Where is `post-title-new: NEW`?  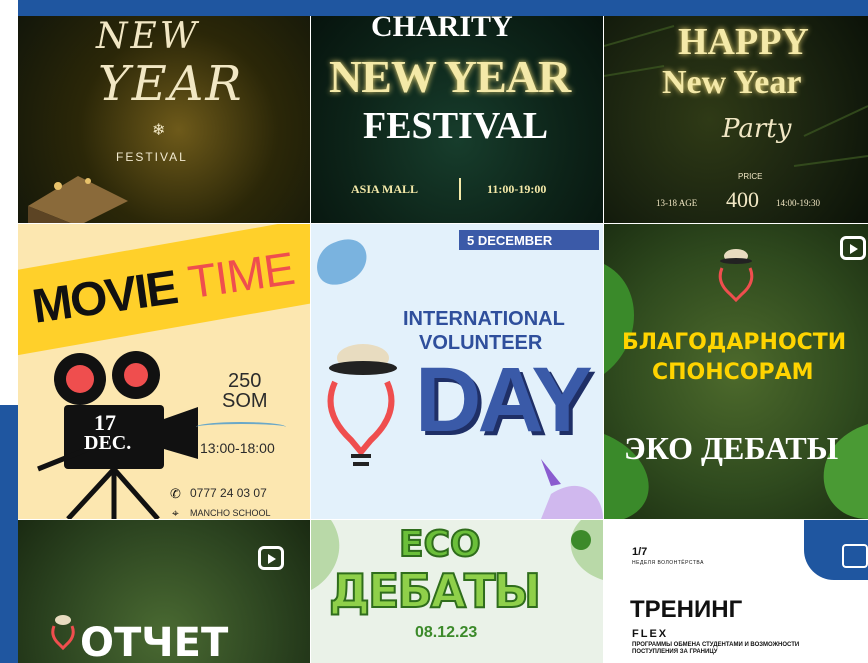 post-title-new: NEW is located at coordinates (148, 36).